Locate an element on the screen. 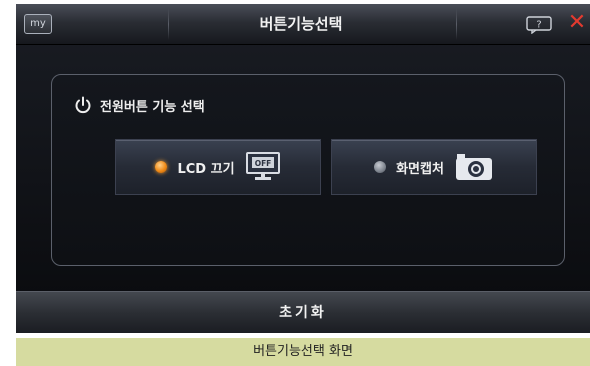 The width and height of the screenshot is (590, 366). power-icon is located at coordinates (83, 105).